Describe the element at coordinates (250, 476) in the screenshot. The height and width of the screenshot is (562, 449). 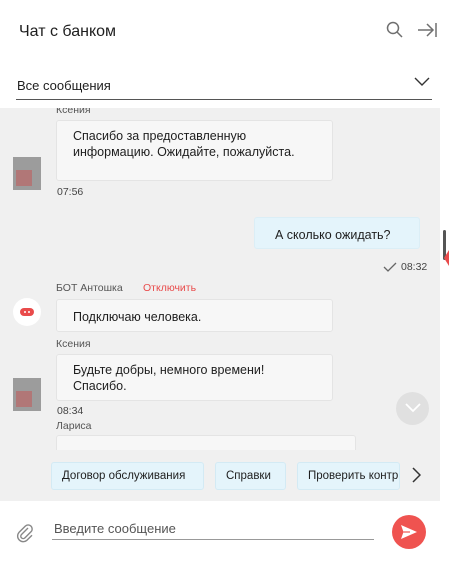
I see `quick-reply-chip: Справки` at that location.